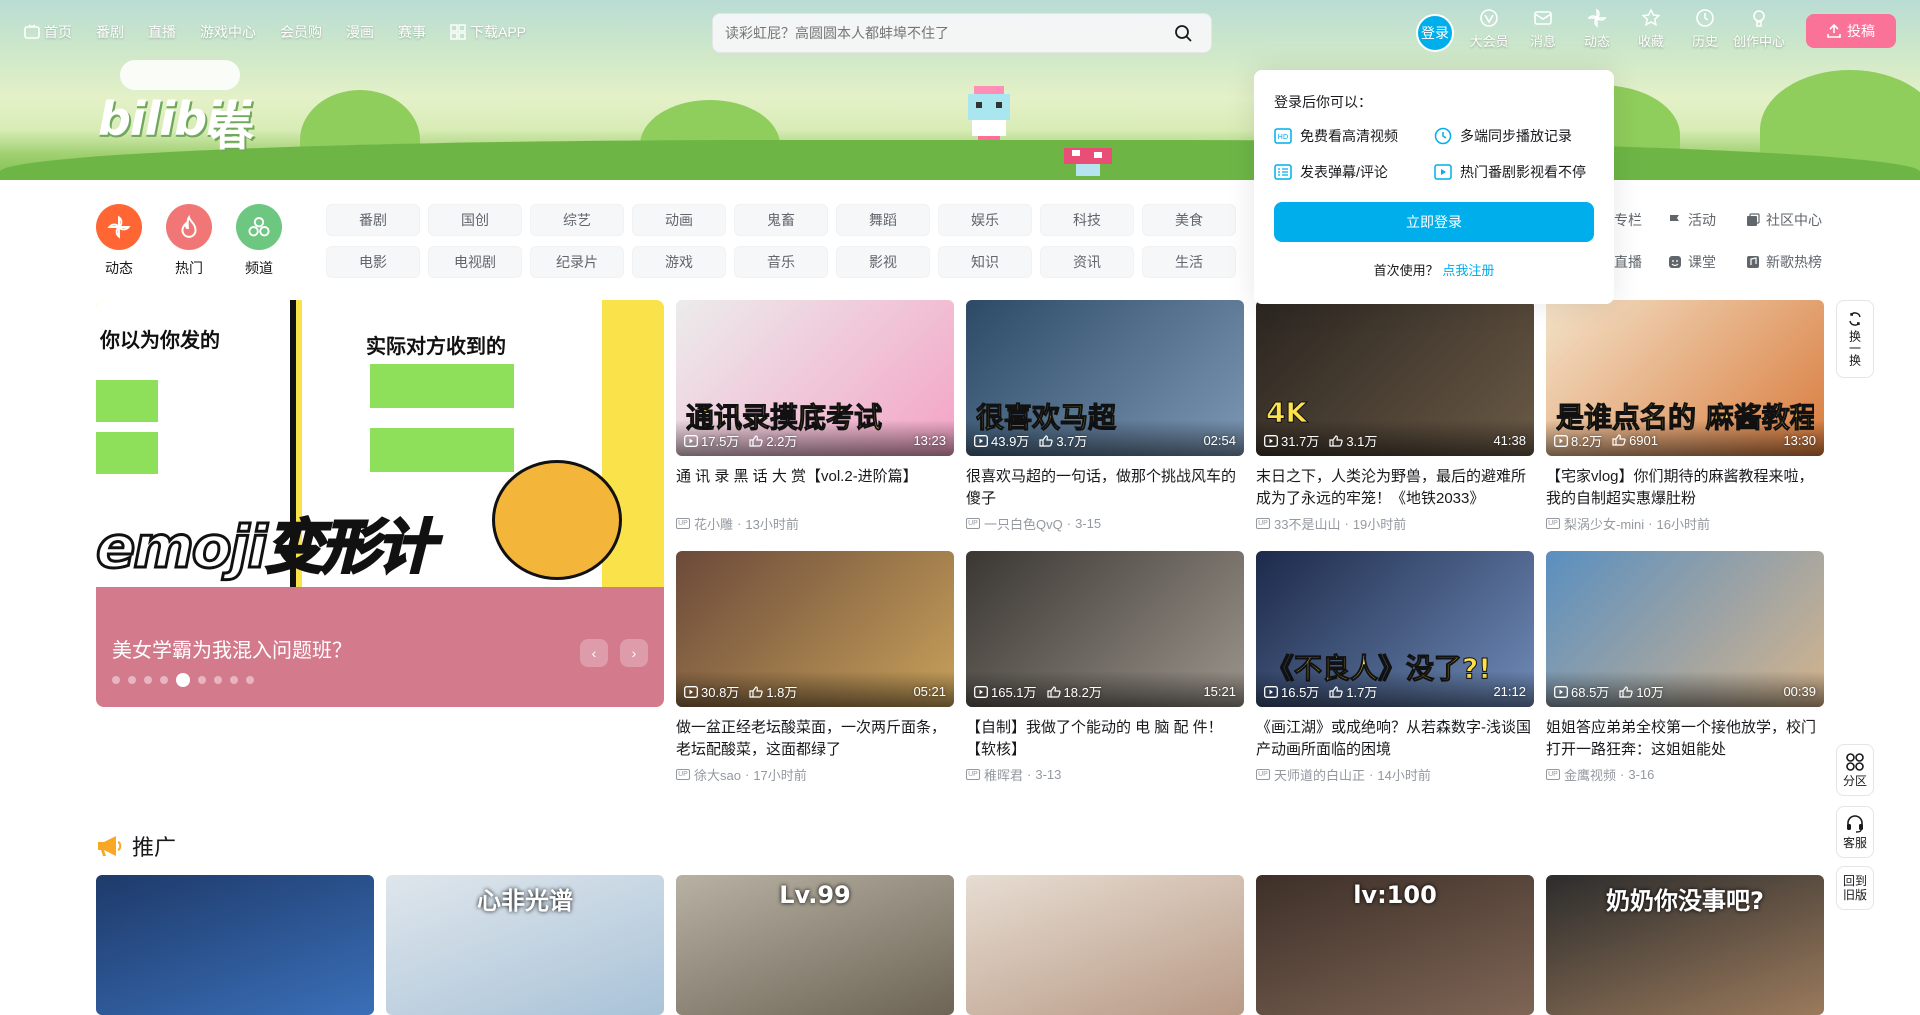 This screenshot has height=1015, width=1920. I want to click on promo-card: 心非光谱, so click(525, 945).